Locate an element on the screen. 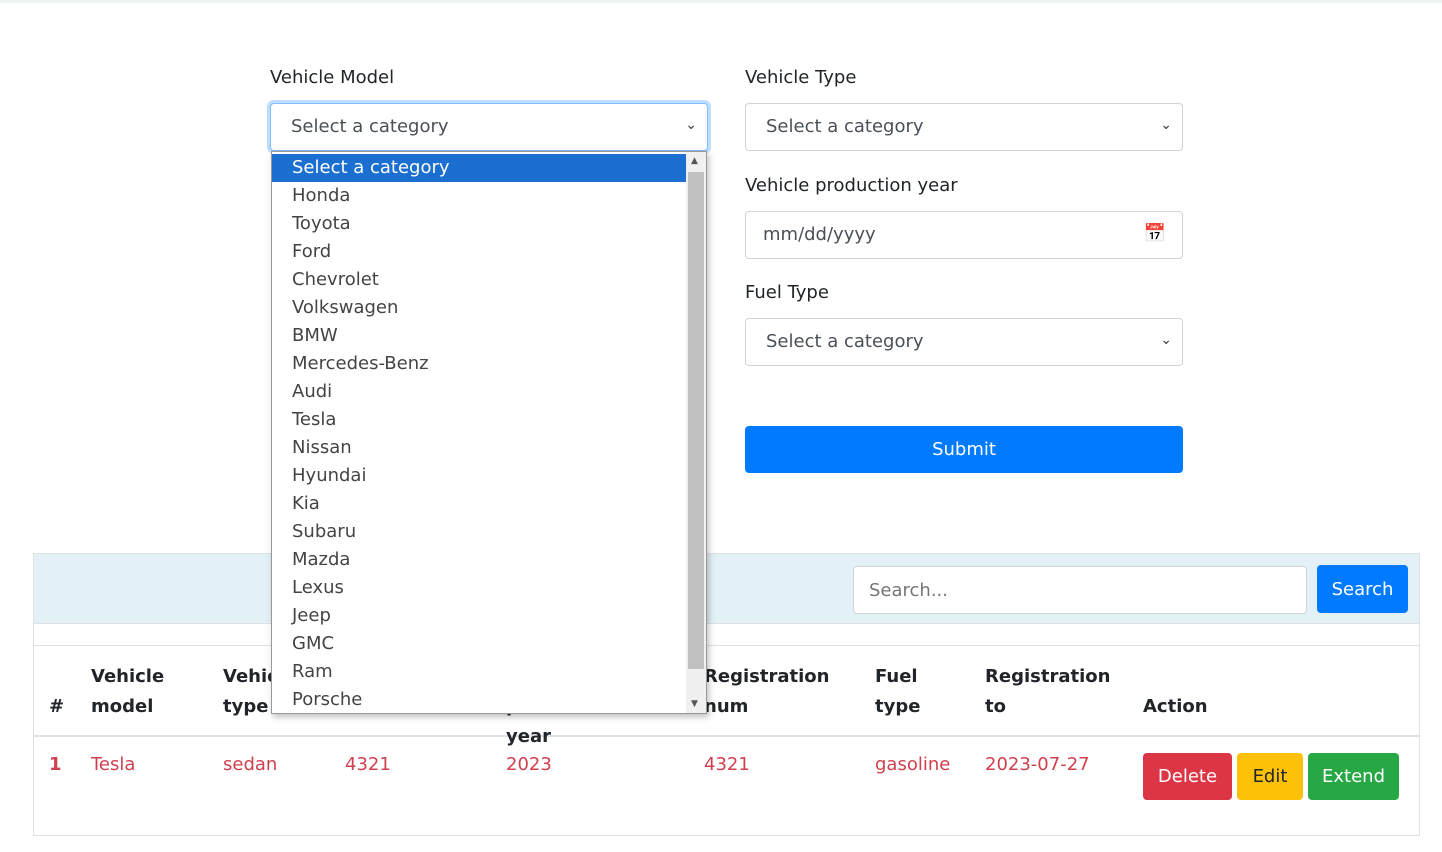 This screenshot has width=1442, height=852. header-model: Vehicle model is located at coordinates (128, 691).